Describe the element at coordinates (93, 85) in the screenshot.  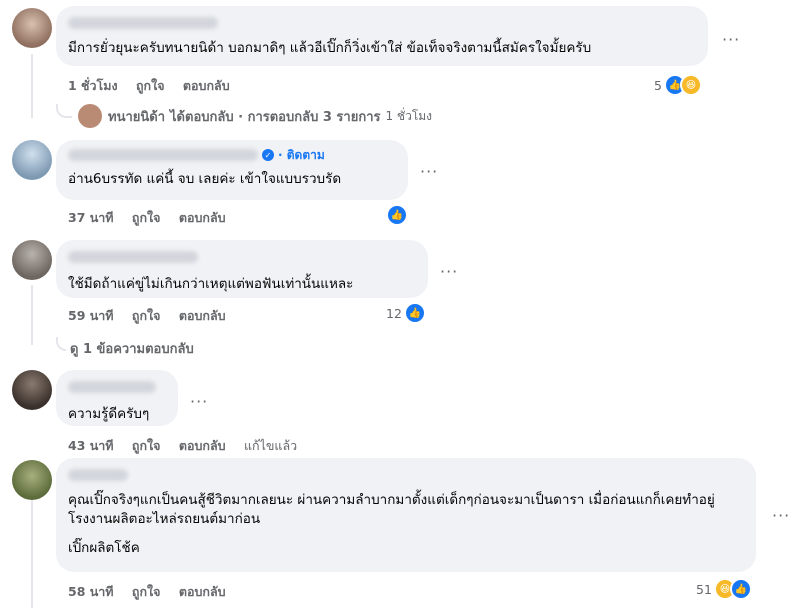
I see `comment-time: 1 ชั่วโมง` at that location.